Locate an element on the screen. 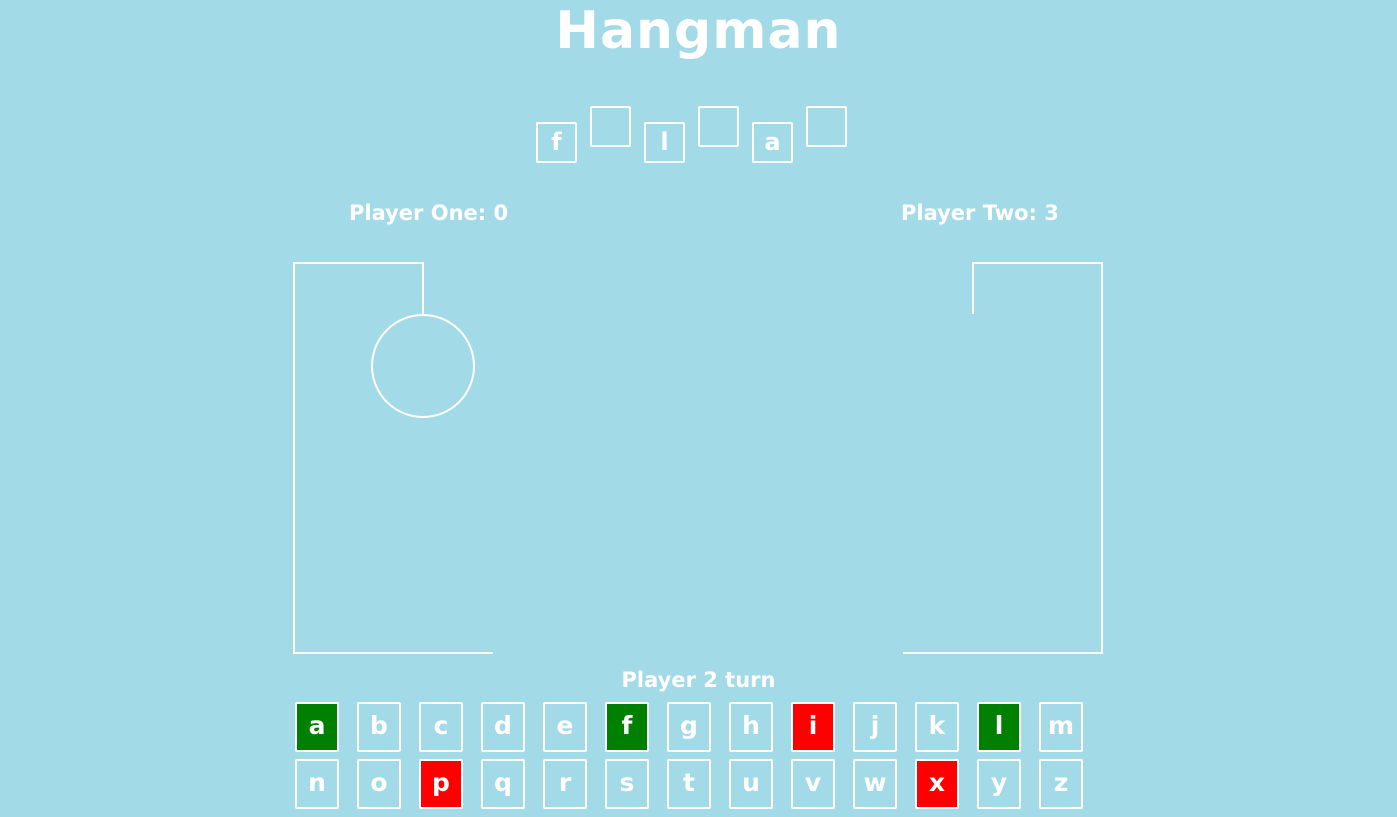 Image resolution: width=1397 pixels, height=817 pixels. letter-key-b: b is located at coordinates (379, 727).